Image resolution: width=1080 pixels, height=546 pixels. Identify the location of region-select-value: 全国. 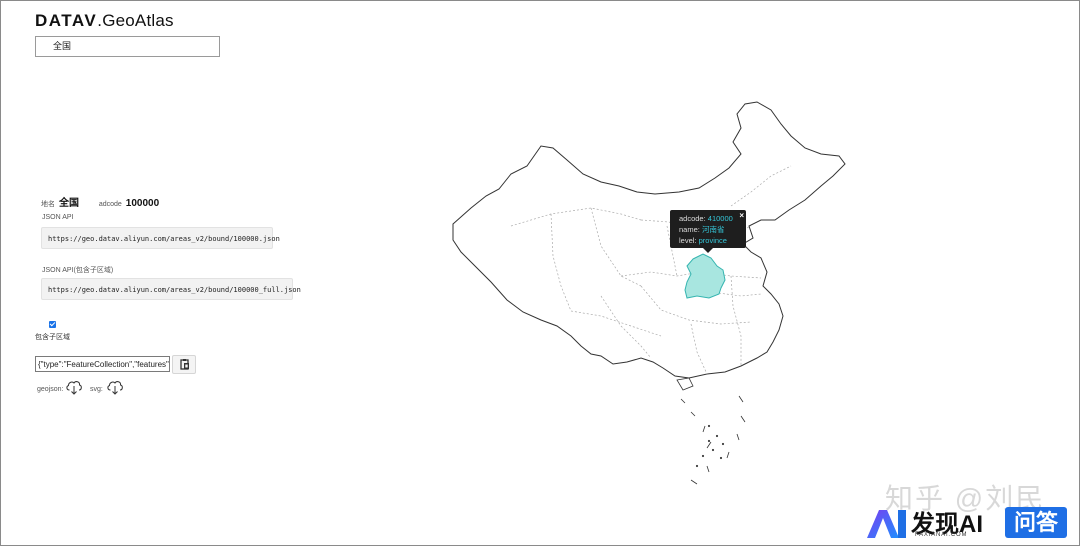
(62, 46).